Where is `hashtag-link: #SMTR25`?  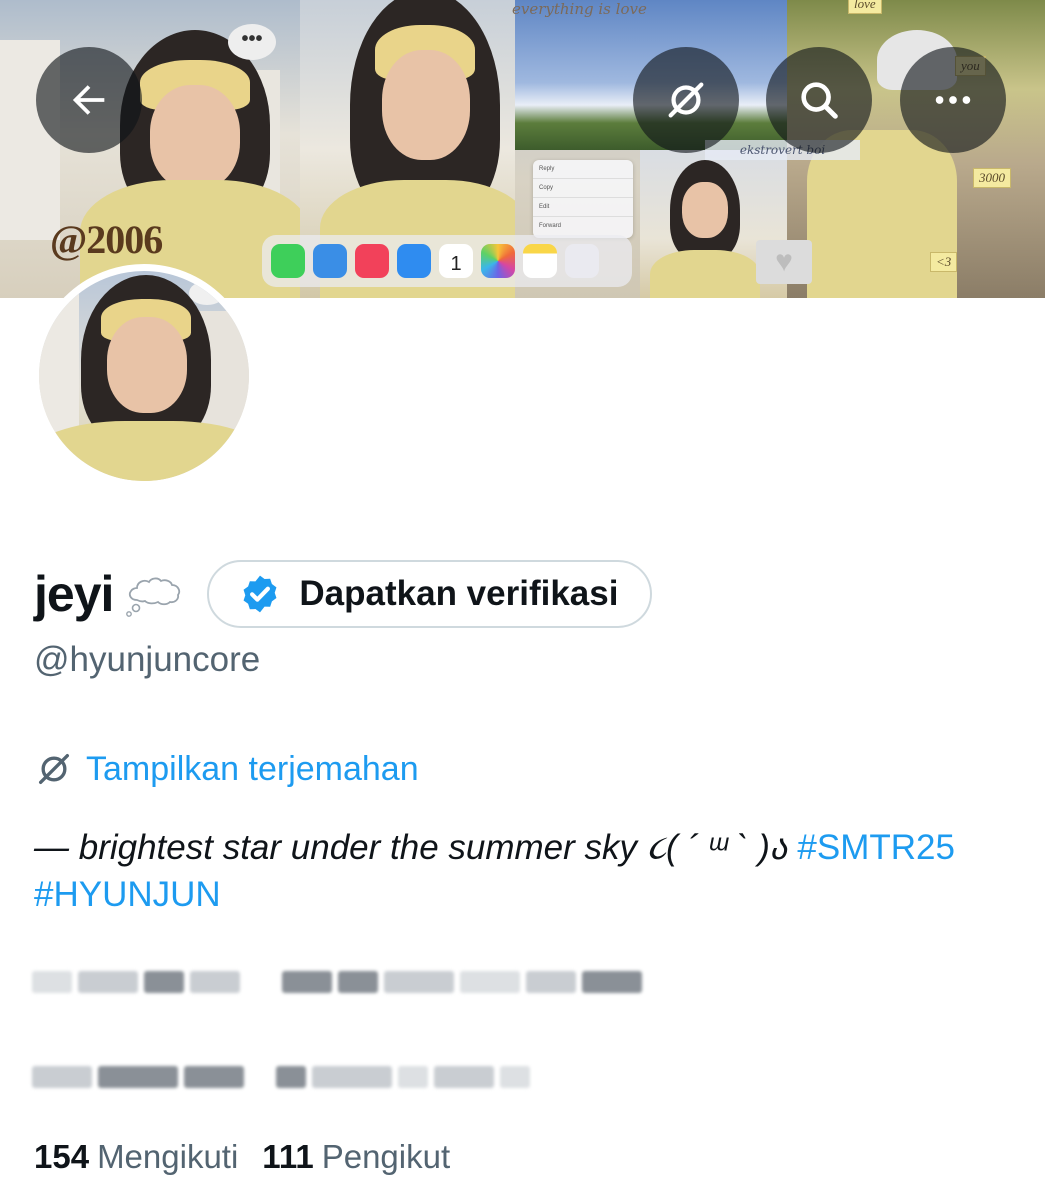 hashtag-link: #SMTR25 is located at coordinates (876, 847).